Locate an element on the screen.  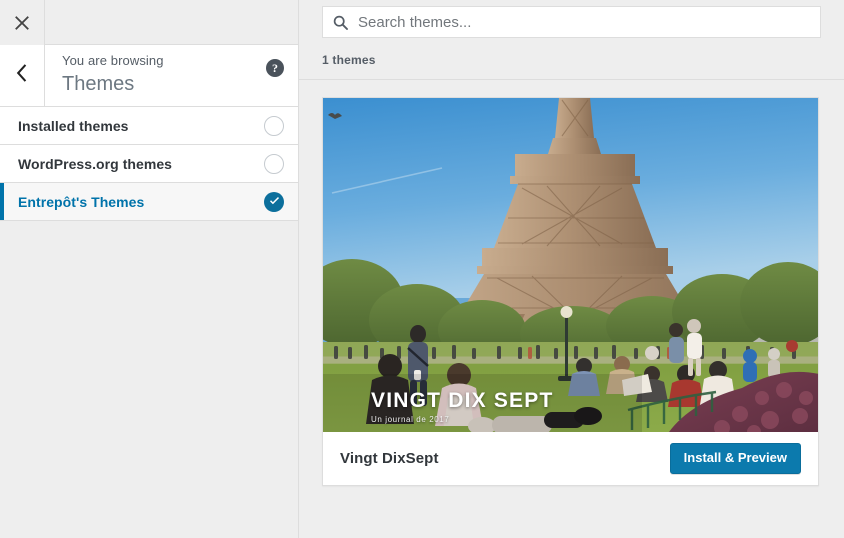
themes-count: 1 themes is located at coordinates (349, 60).